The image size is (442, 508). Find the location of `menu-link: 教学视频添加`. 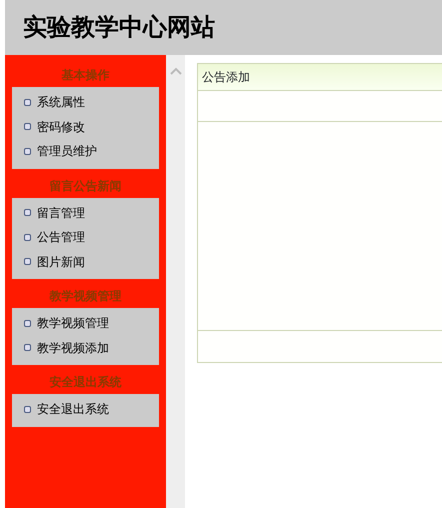

menu-link: 教学视频添加 is located at coordinates (73, 347).